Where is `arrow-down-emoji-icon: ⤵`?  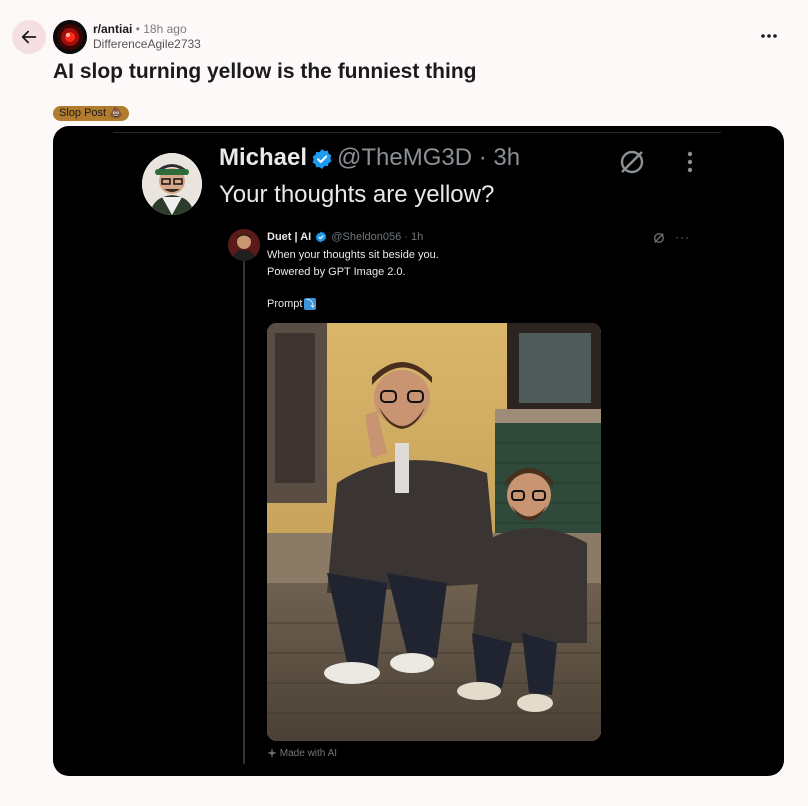 arrow-down-emoji-icon: ⤵ is located at coordinates (310, 304).